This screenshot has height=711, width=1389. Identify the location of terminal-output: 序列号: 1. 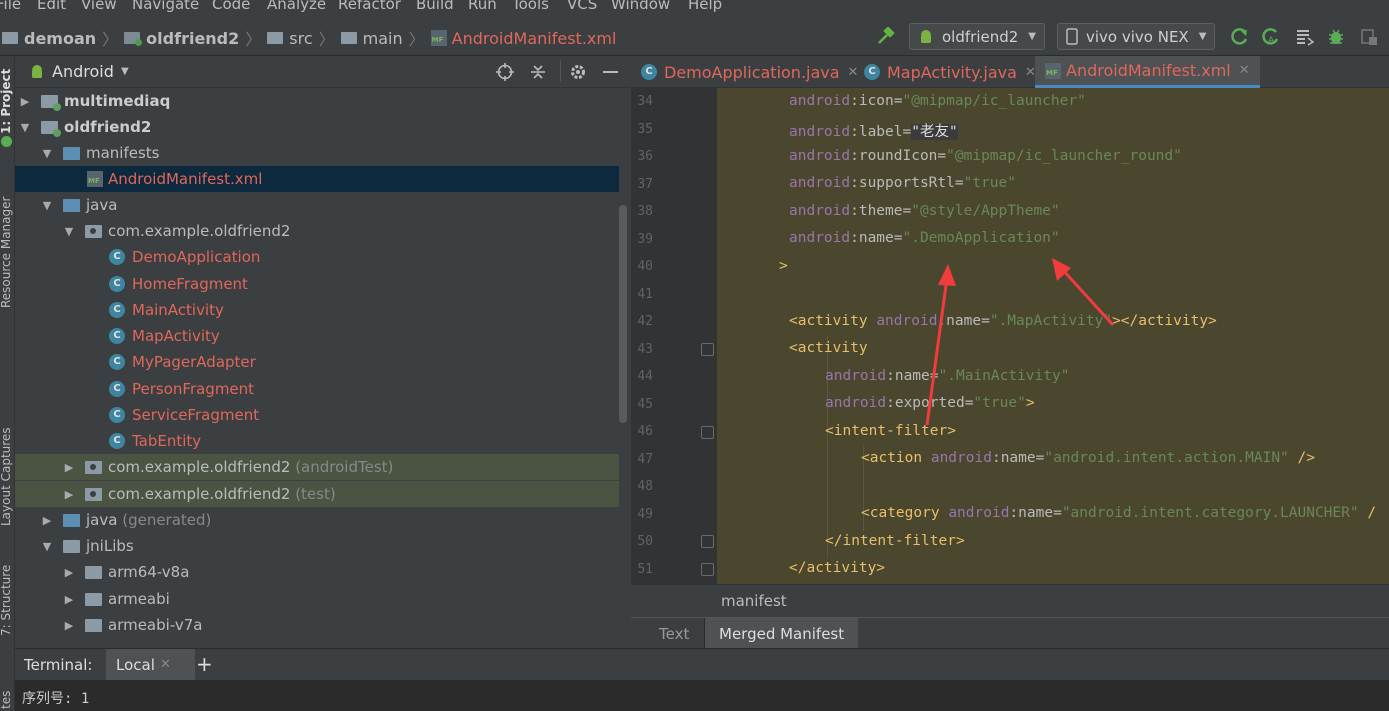
(702, 695).